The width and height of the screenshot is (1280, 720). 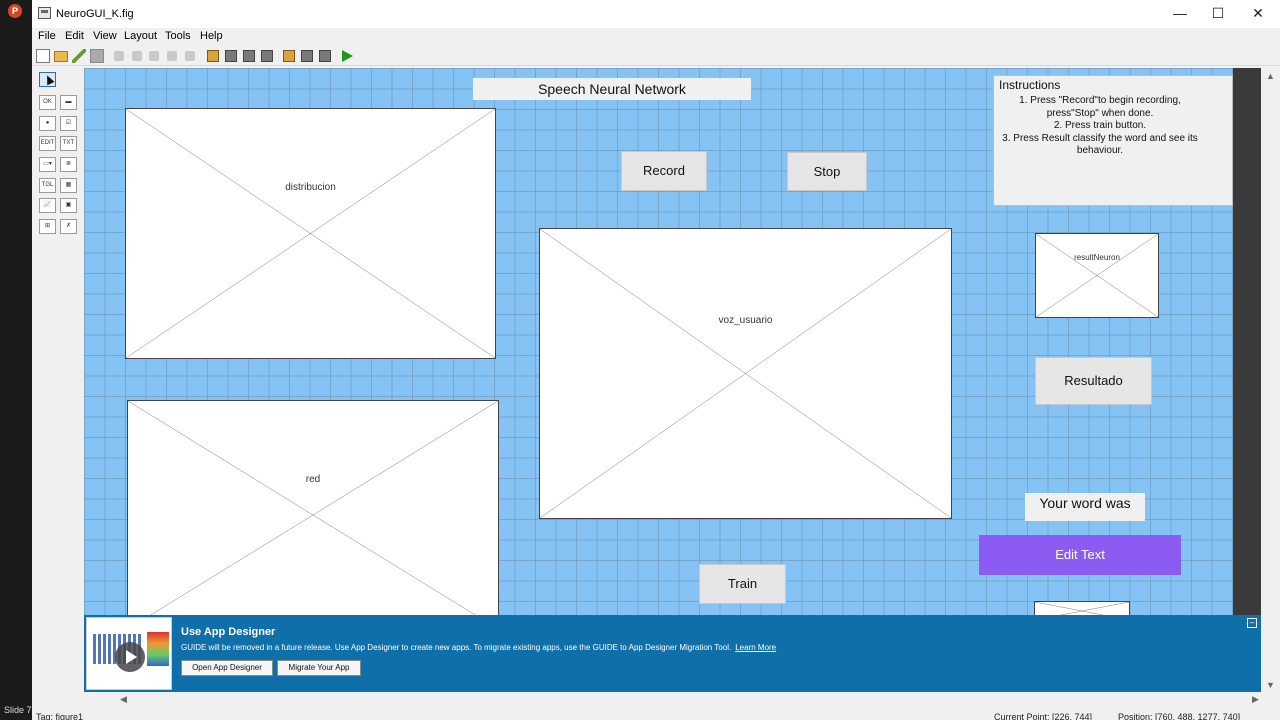 What do you see at coordinates (211, 36) in the screenshot?
I see `menu-help: Help` at bounding box center [211, 36].